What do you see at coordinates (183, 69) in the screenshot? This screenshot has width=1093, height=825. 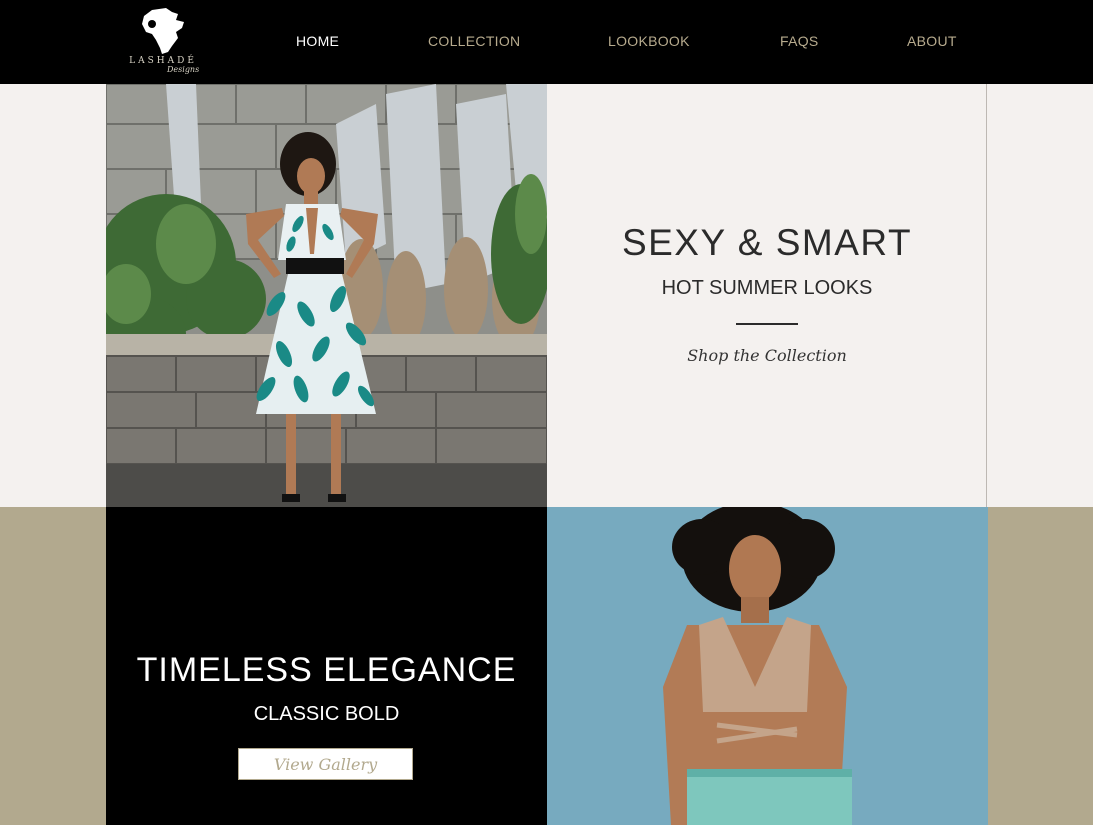 I see `brand-sub: Designs` at bounding box center [183, 69].